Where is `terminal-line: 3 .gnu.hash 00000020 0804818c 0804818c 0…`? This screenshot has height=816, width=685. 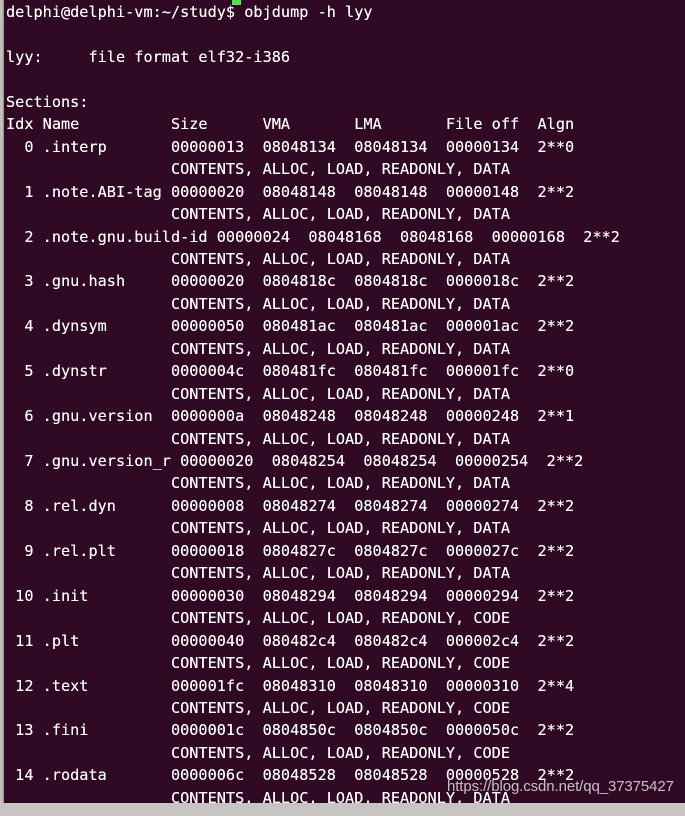
terminal-line: 3 .gnu.hash 00000020 0804818c 0804818c 0… is located at coordinates (290, 281).